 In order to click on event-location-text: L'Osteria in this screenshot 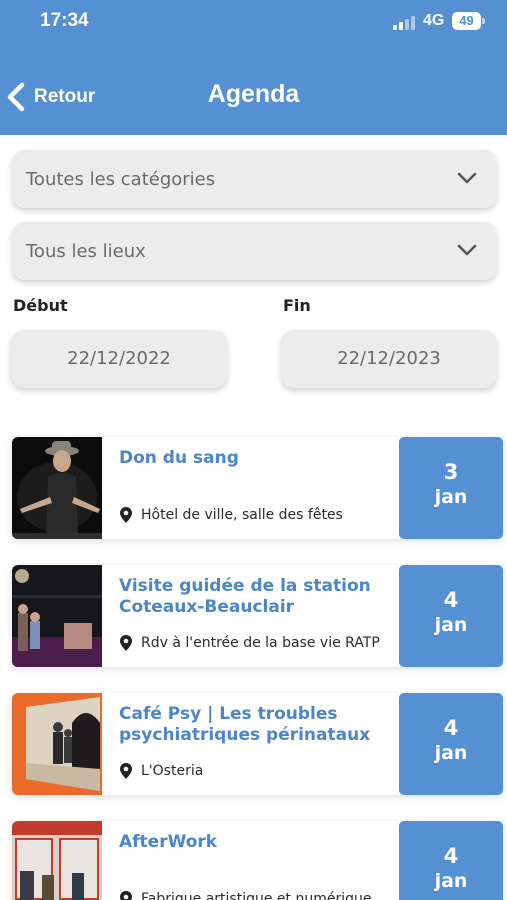, I will do `click(172, 771)`.